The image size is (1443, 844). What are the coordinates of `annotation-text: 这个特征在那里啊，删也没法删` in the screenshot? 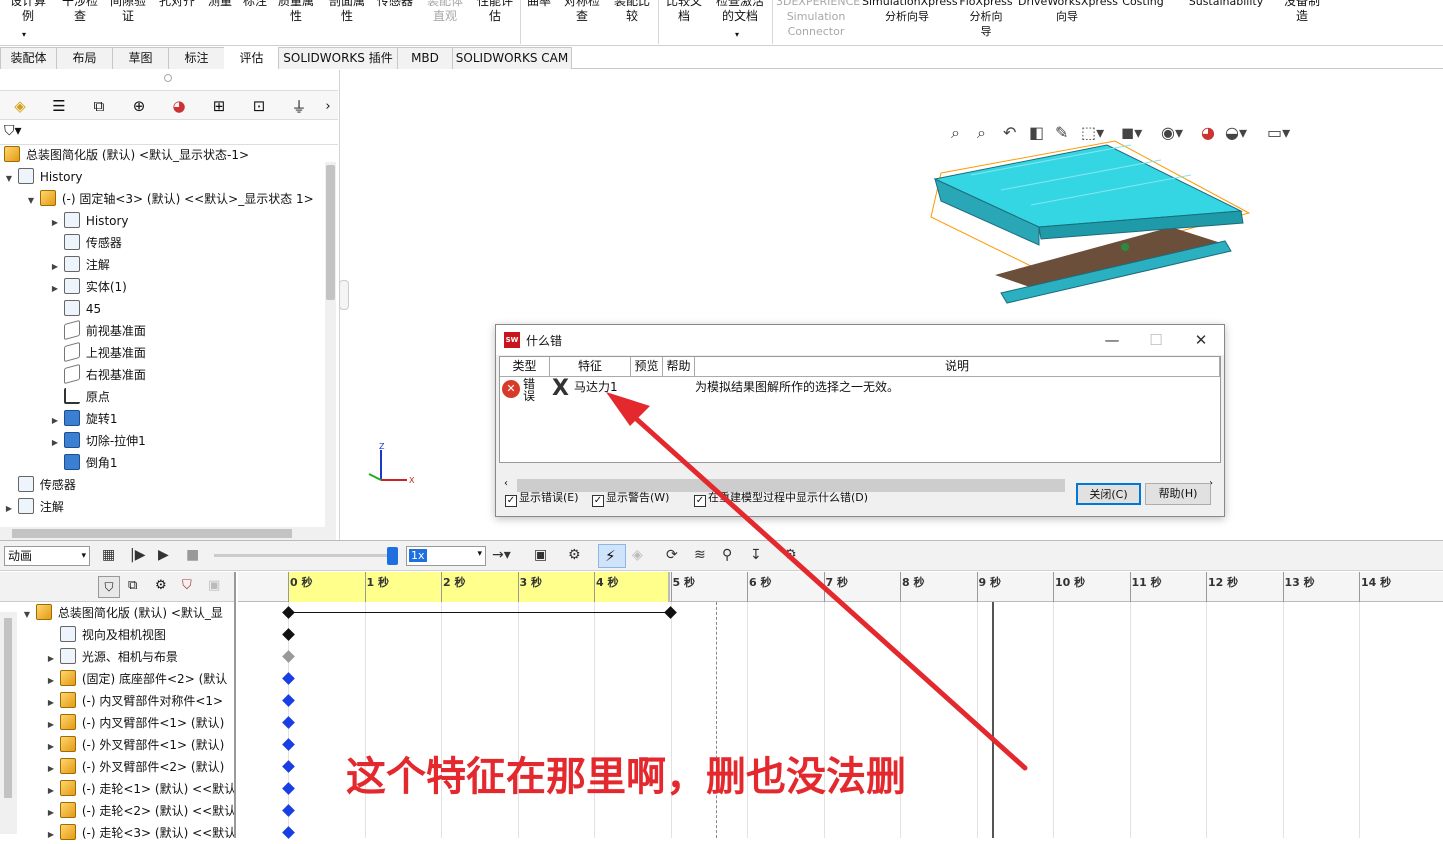 It's located at (626, 777).